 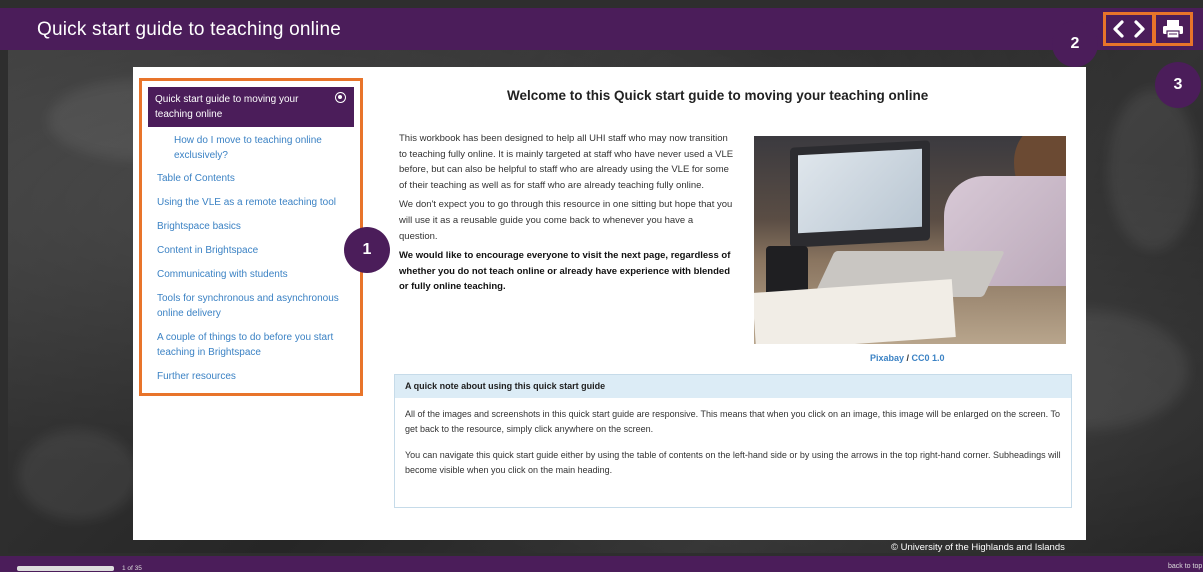 What do you see at coordinates (887, 358) in the screenshot?
I see `caption-source-link: Pixabay` at bounding box center [887, 358].